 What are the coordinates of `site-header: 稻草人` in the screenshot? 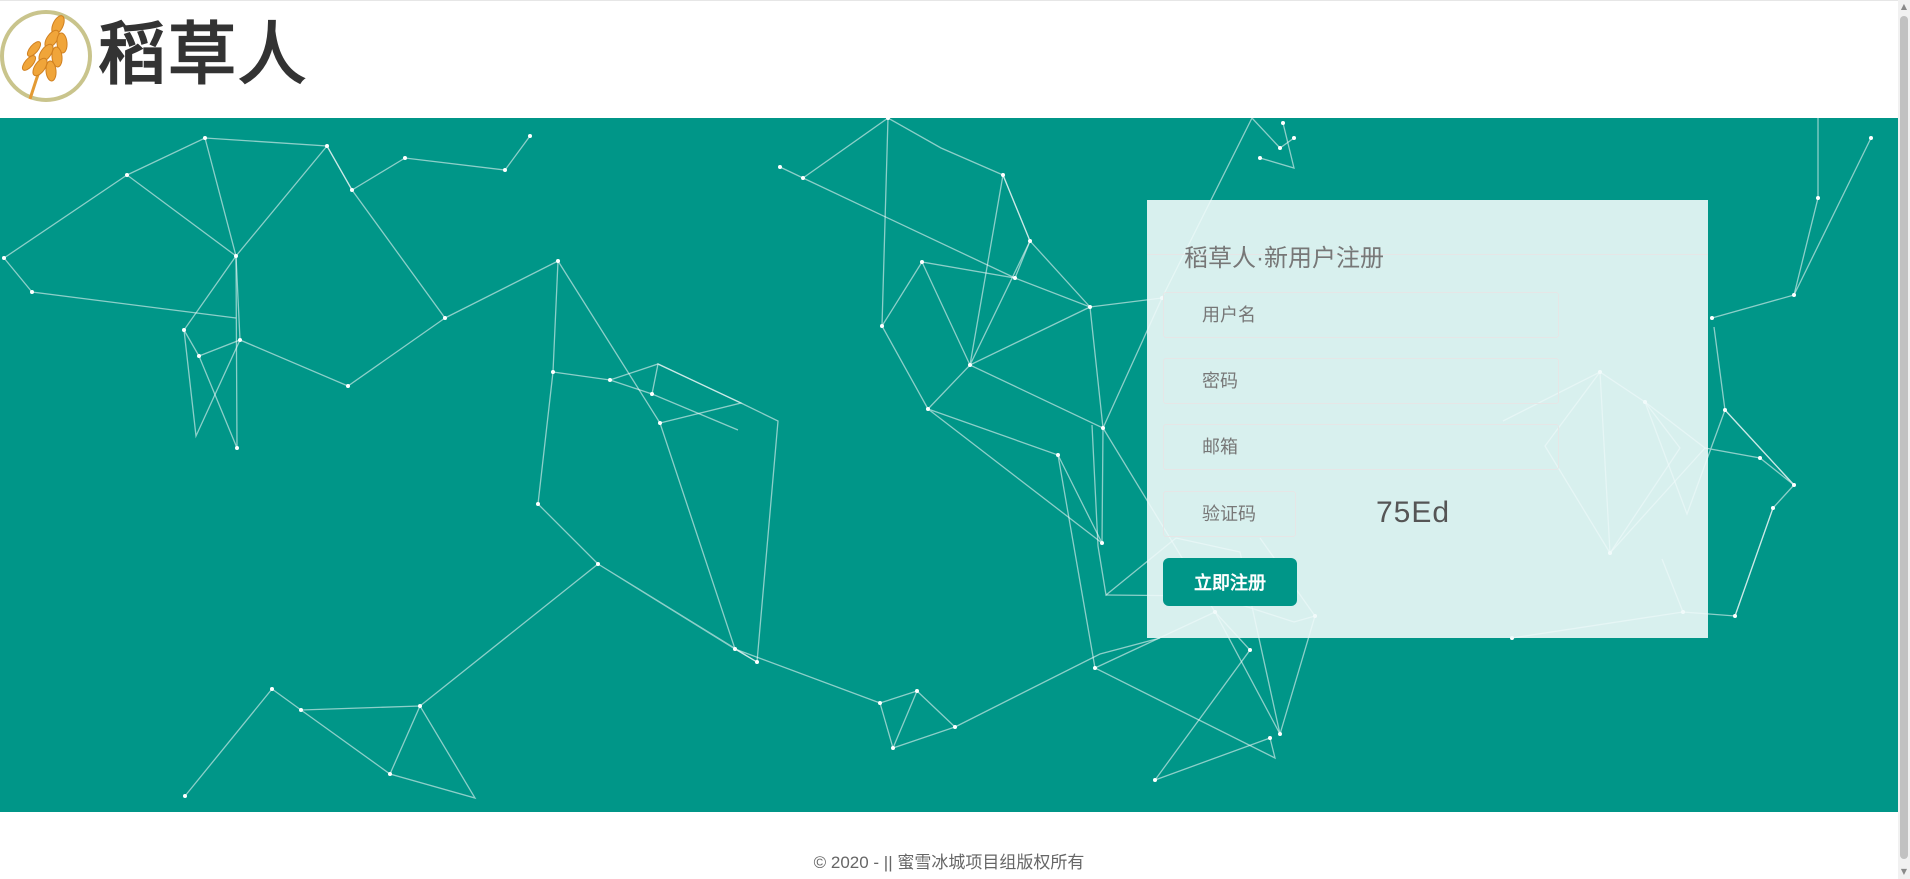 It's located at (949, 59).